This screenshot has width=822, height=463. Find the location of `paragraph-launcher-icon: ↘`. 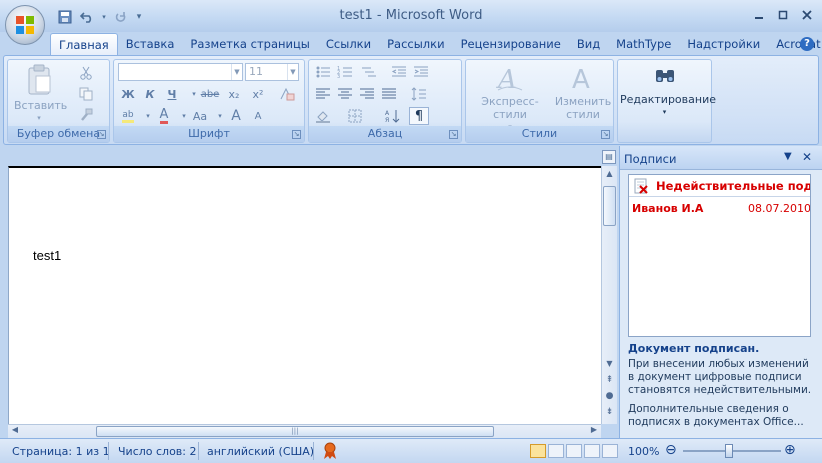

paragraph-launcher-icon: ↘ is located at coordinates (453, 134).